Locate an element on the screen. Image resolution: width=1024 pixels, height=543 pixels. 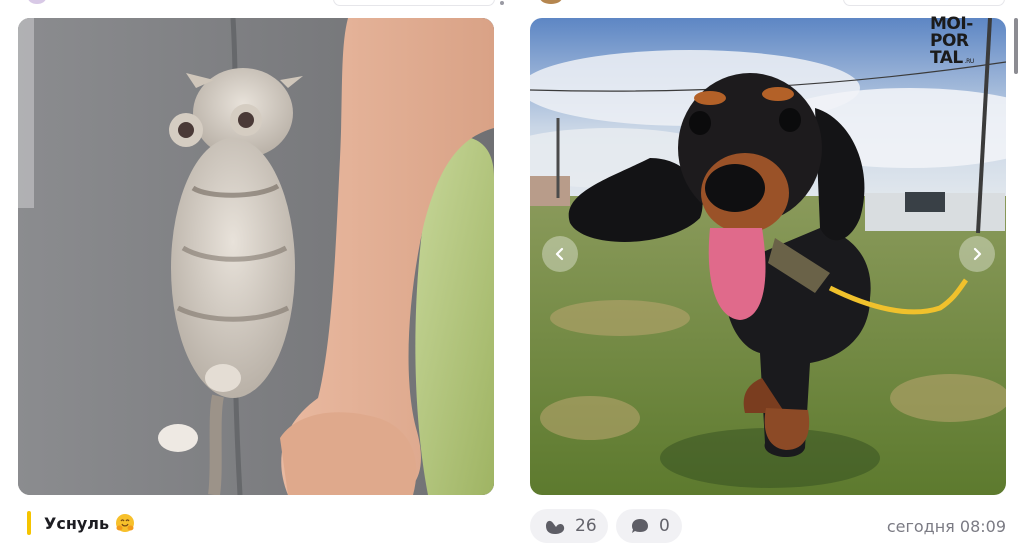
chevron-right-icon is located at coordinates (977, 254).